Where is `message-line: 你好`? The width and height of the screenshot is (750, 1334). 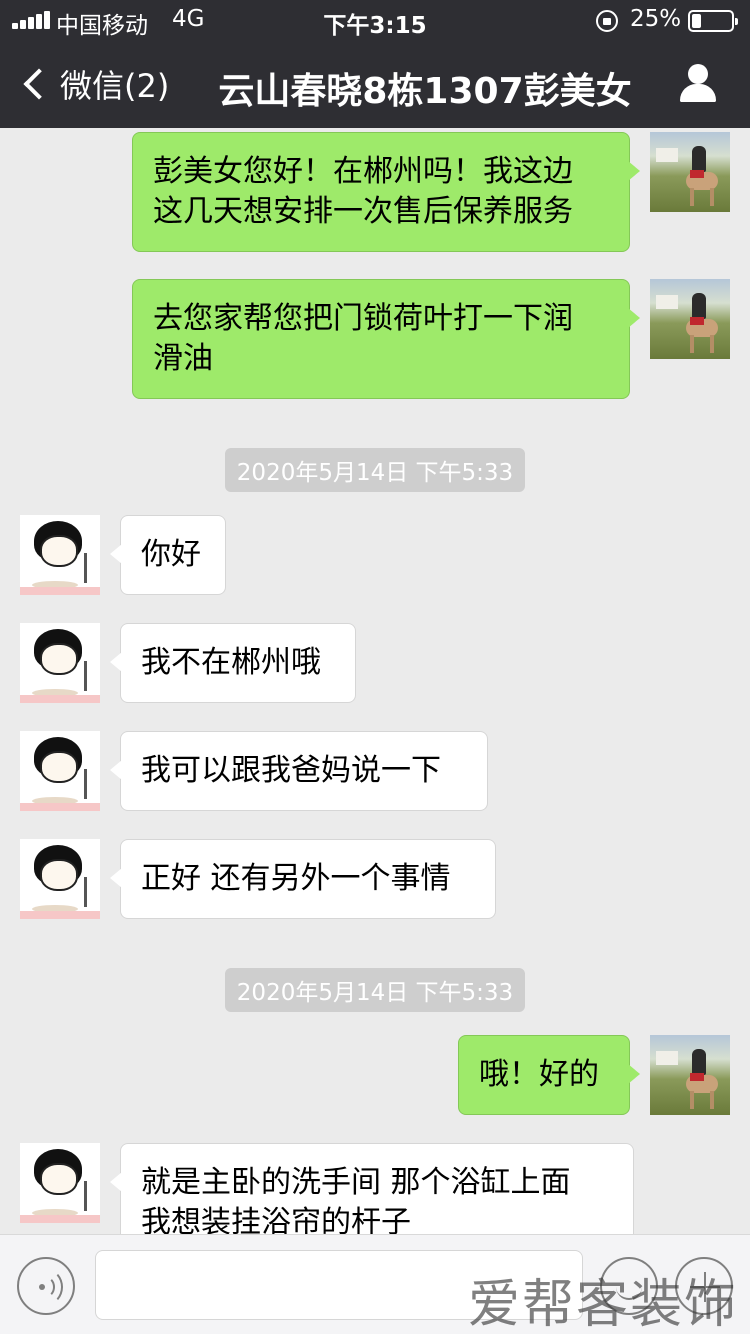 message-line: 你好 is located at coordinates (171, 554).